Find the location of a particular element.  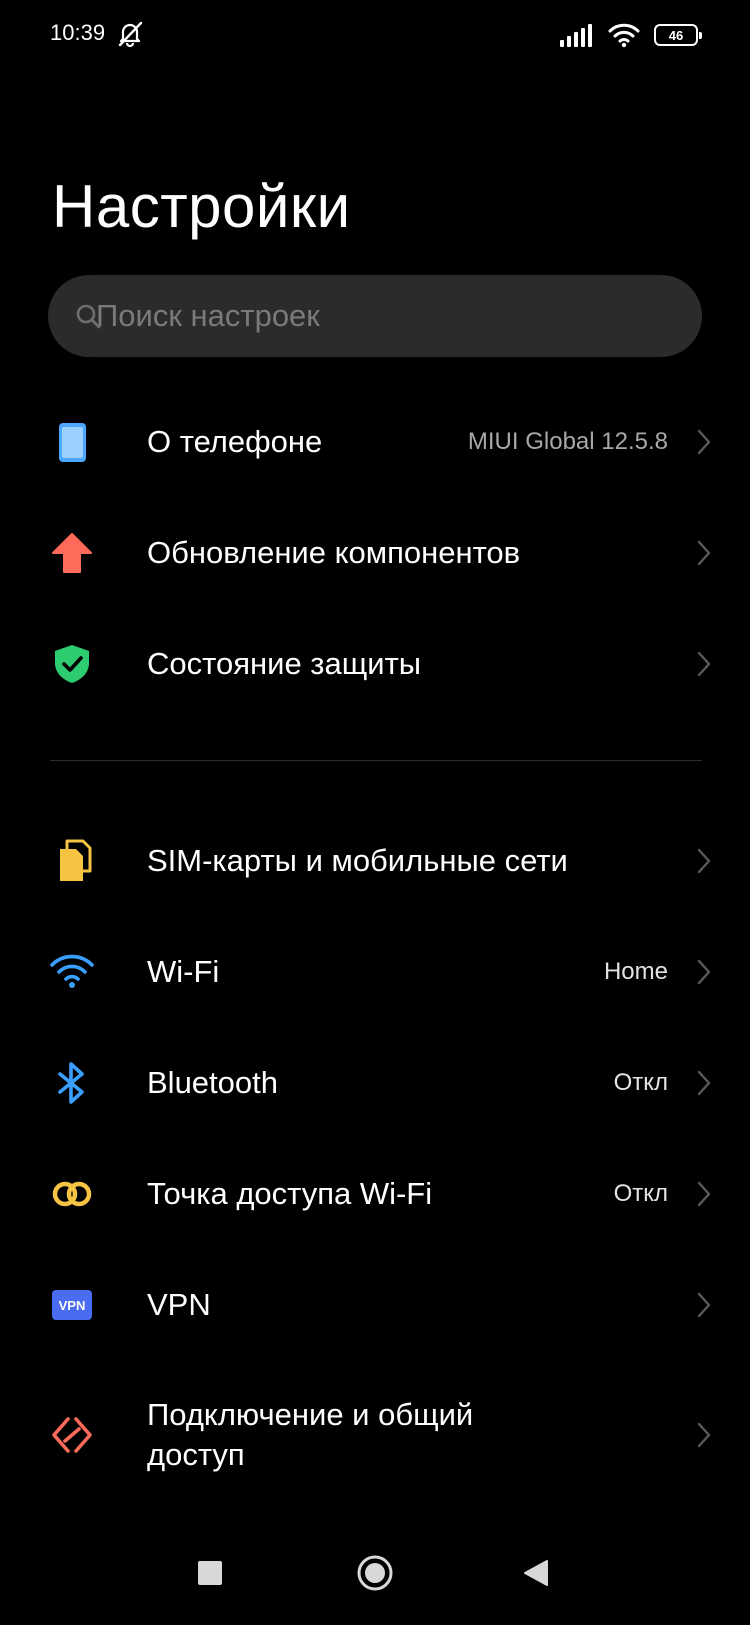

settings-item-security-status: Состояние защиты is located at coordinates (375, 664).